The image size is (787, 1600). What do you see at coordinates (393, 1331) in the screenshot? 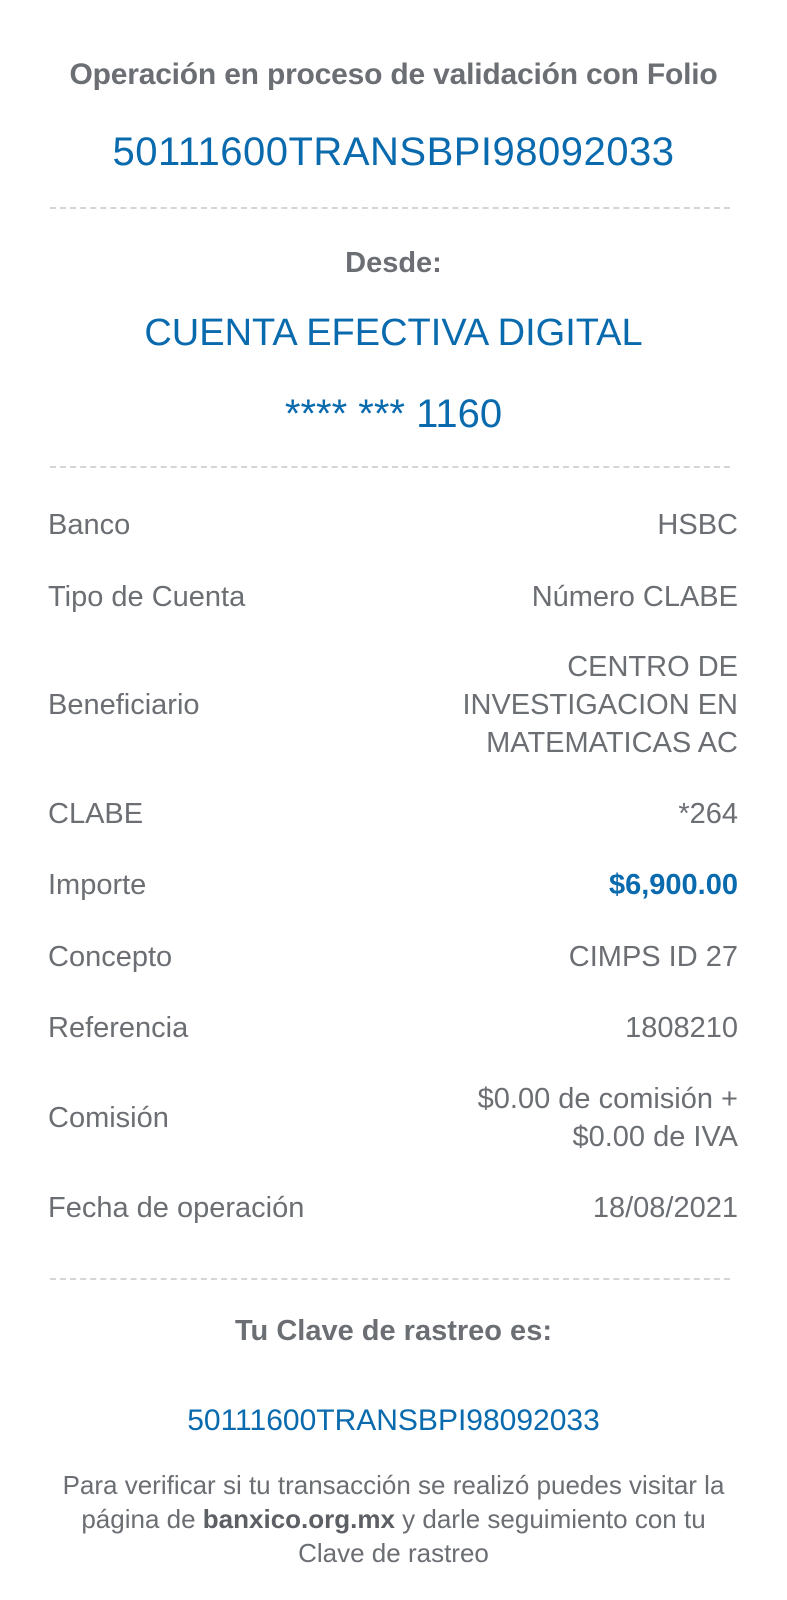
I see `tracking-heading: Tu Clave de rastreo es:` at bounding box center [393, 1331].